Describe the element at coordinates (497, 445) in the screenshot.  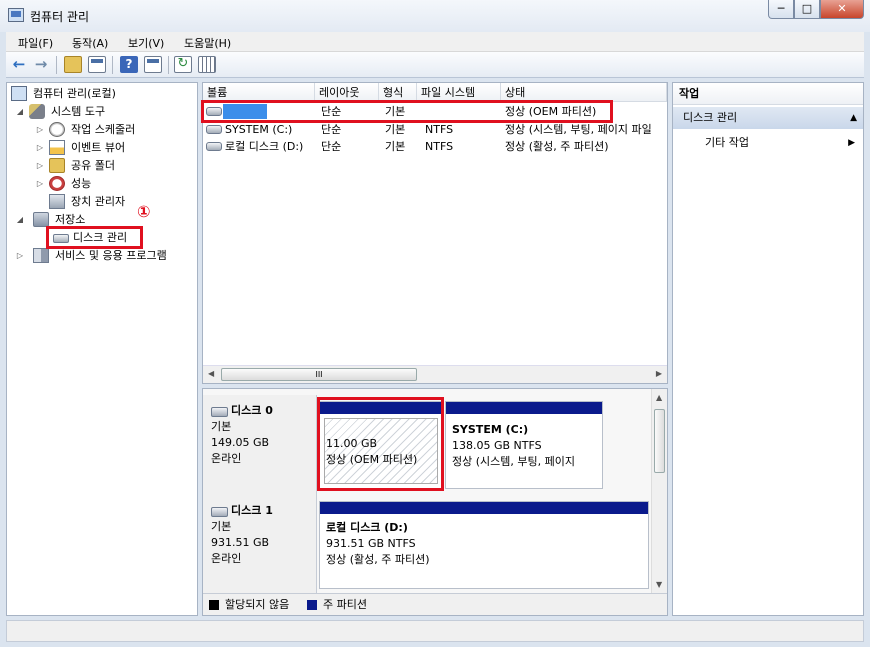
I see `partition-size: 138.05 GB NTFS` at that location.